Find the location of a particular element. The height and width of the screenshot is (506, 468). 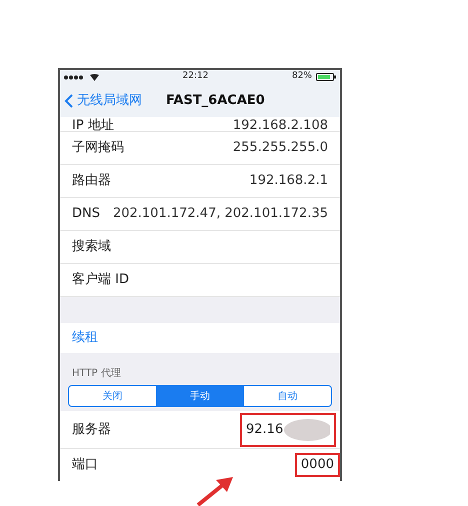

server-value: 92.16 is located at coordinates (265, 429).